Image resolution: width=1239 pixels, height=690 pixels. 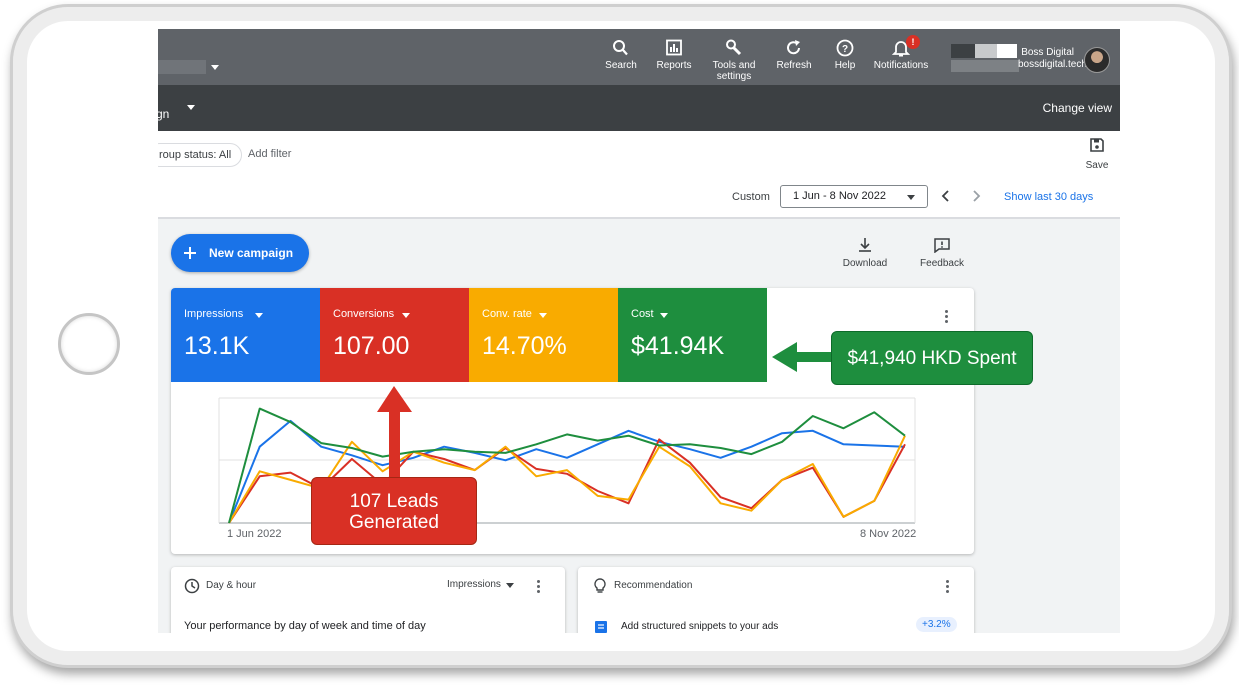 I want to click on cost-callout: $41,940 HKD Spent, so click(x=932, y=358).